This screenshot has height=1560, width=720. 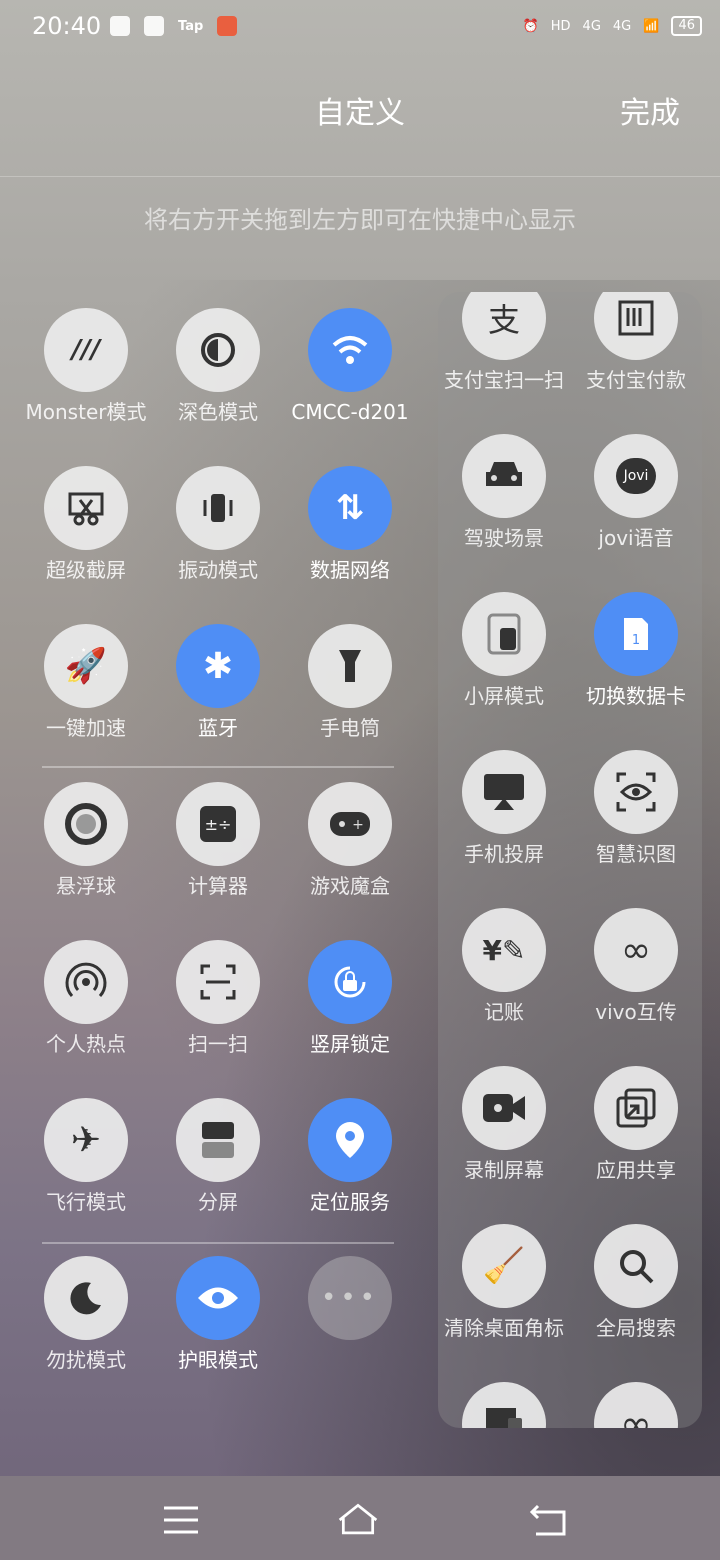 I want to click on available-setting-tile: 🧹 清除桌面角标, so click(x=504, y=1282).